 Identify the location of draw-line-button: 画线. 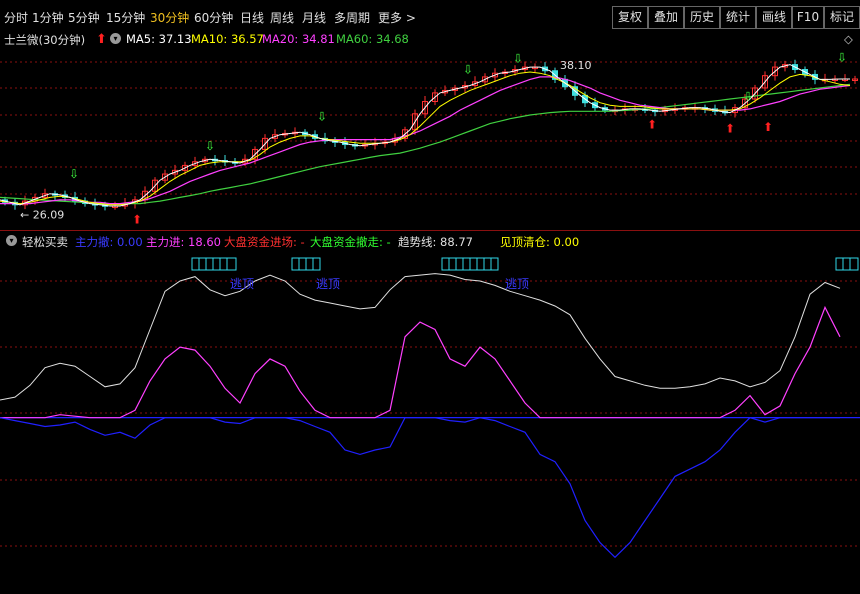
(774, 17).